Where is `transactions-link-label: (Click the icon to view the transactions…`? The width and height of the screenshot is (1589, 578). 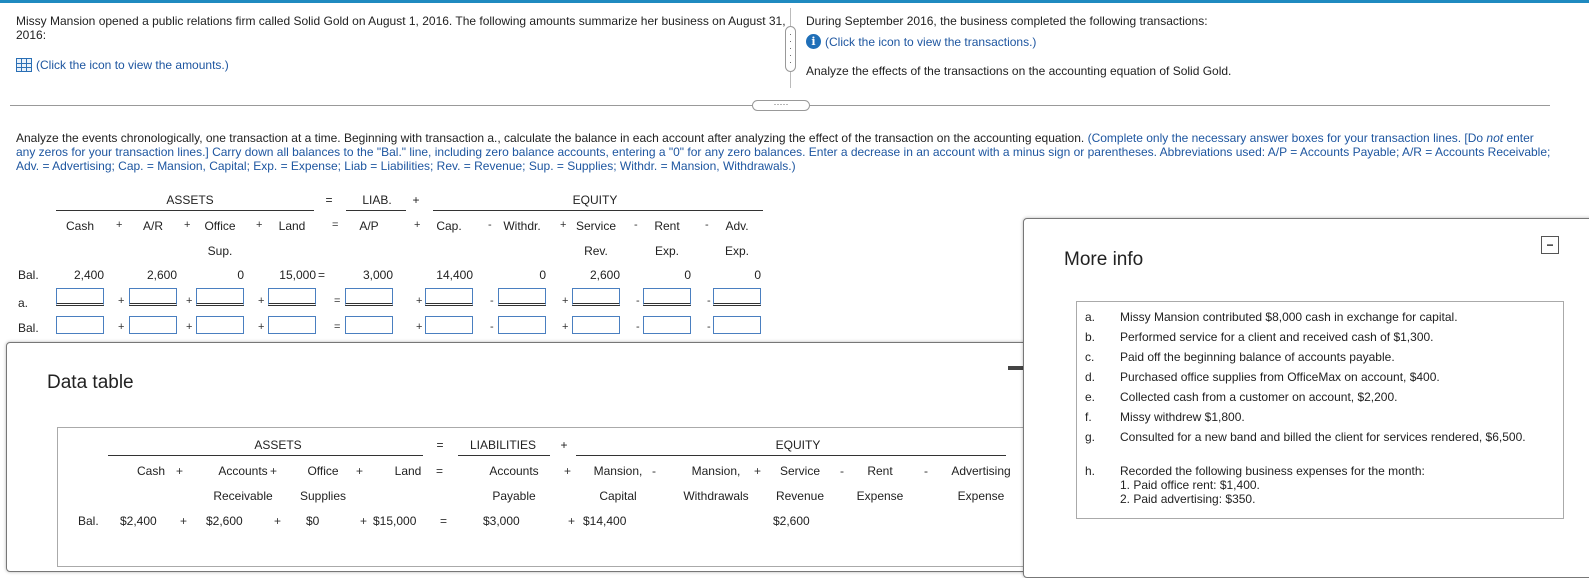
transactions-link-label: (Click the icon to view the transactions… is located at coordinates (930, 42).